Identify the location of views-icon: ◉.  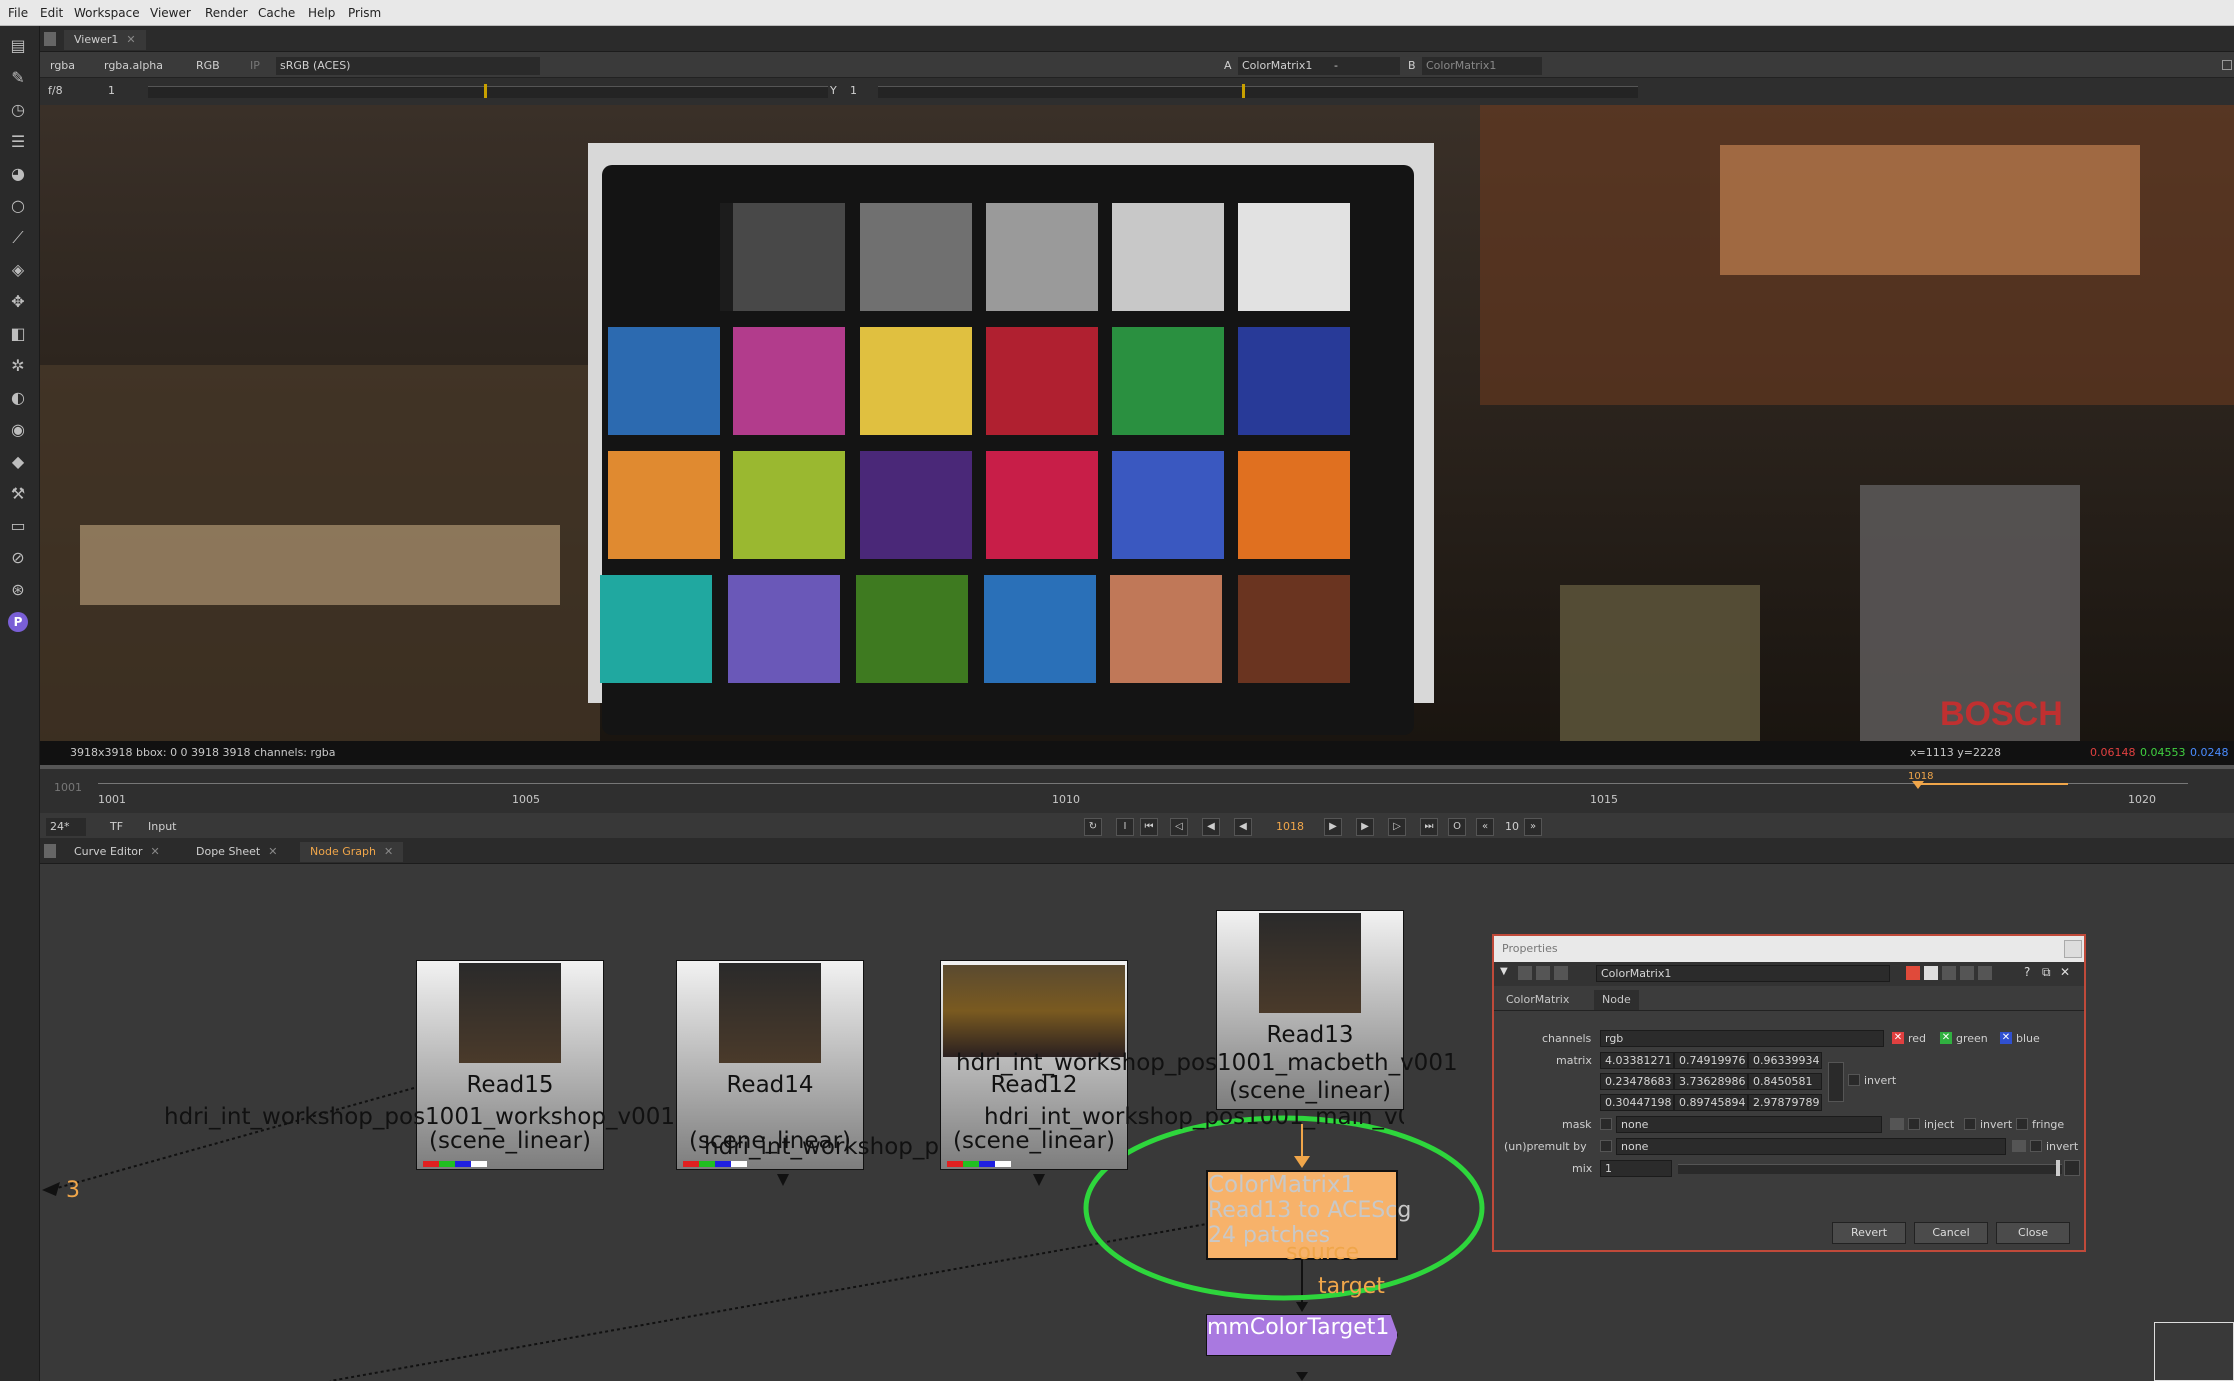
(18, 430).